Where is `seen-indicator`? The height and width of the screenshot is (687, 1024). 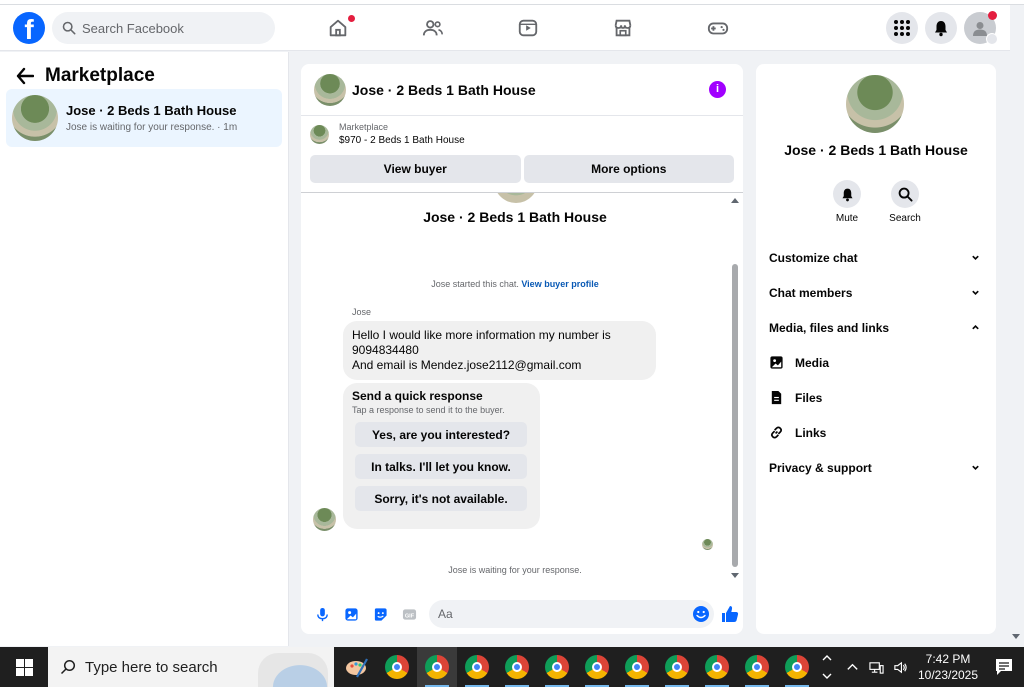 seen-indicator is located at coordinates (707, 544).